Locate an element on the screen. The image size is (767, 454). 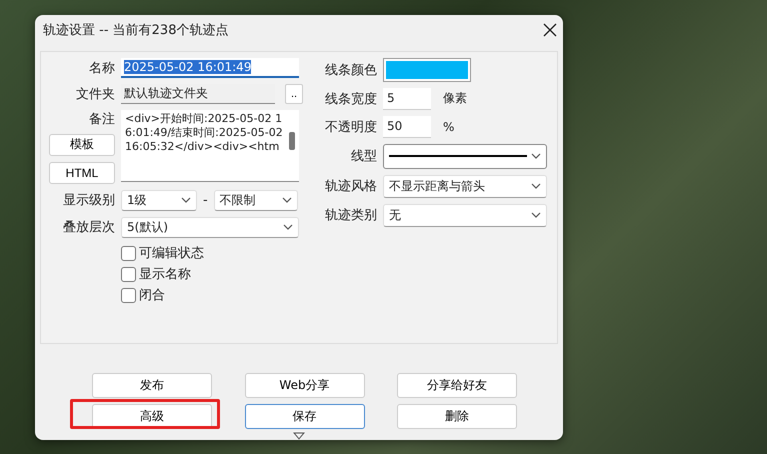
dialog-button: Web分享 is located at coordinates (304, 385).